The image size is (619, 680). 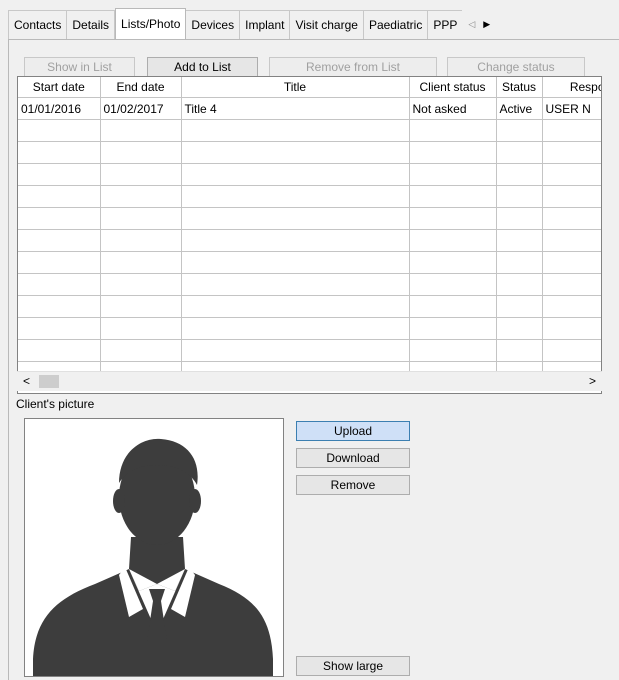 What do you see at coordinates (519, 87) in the screenshot?
I see `col-status: Status` at bounding box center [519, 87].